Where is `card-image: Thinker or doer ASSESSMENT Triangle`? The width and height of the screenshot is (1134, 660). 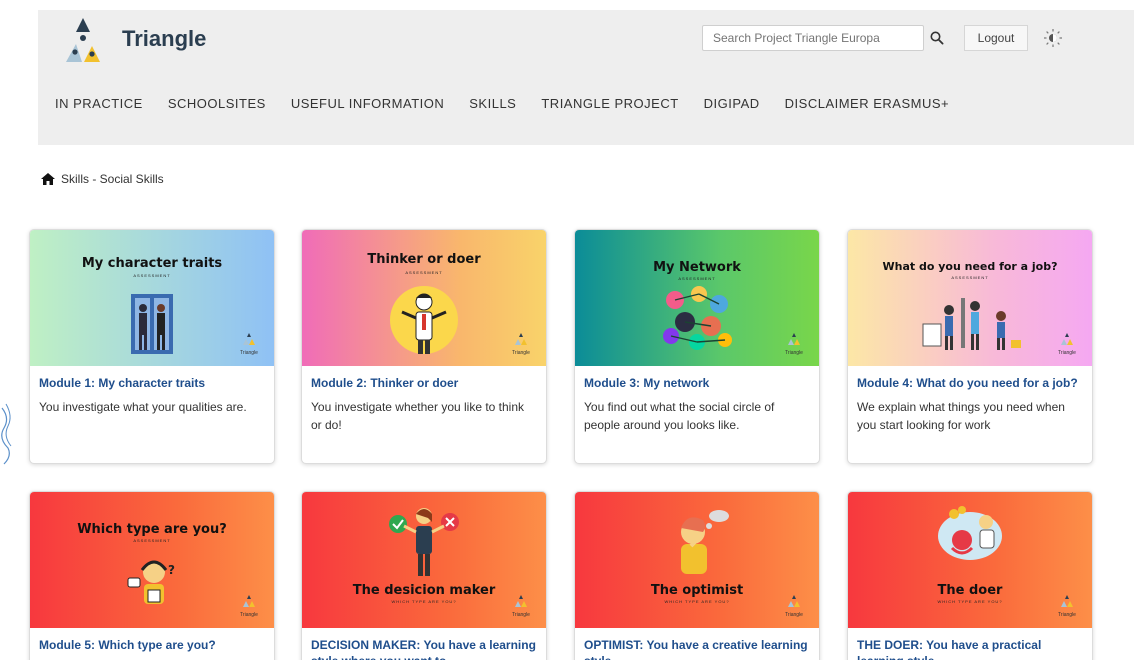
card-image: Thinker or doer ASSESSMENT Triangle is located at coordinates (424, 298).